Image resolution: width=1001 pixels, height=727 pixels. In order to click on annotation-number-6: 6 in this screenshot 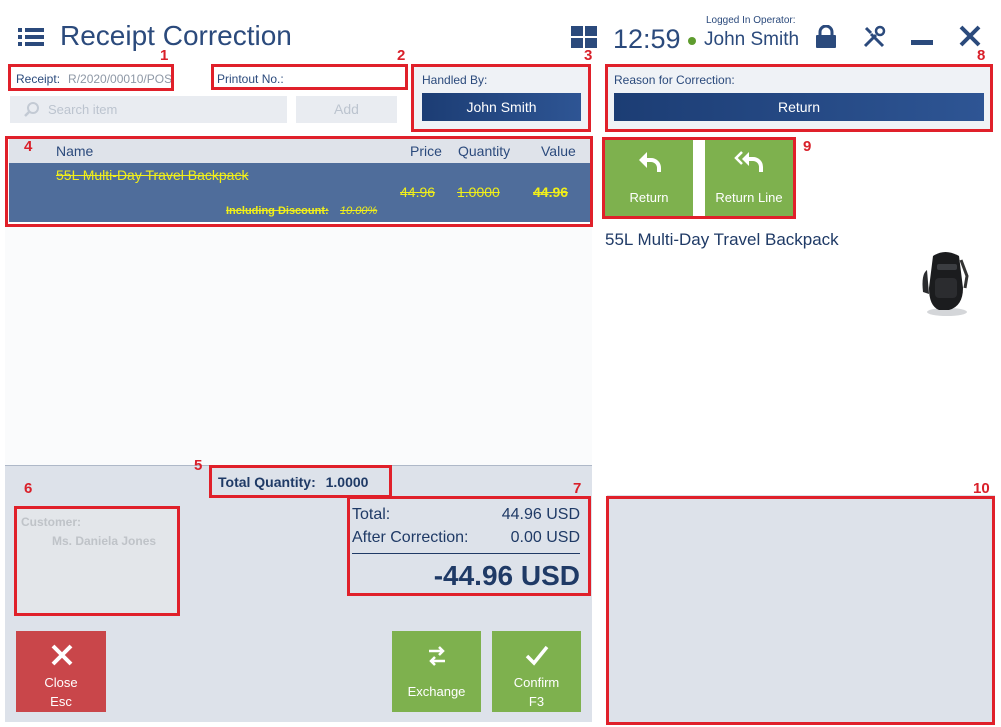, I will do `click(28, 488)`.